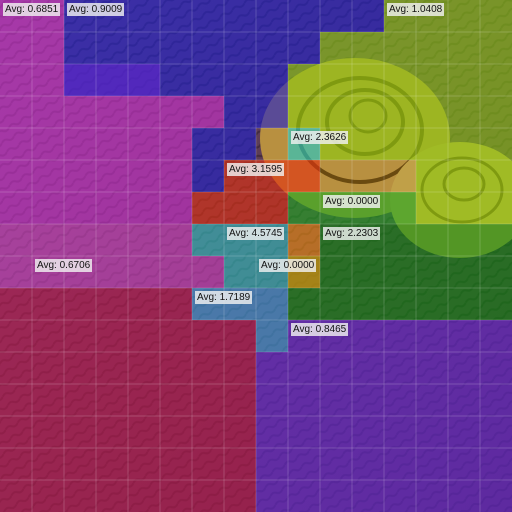  Describe the element at coordinates (352, 233) in the screenshot. I see `avg-label: Avg: 2.2303` at that location.